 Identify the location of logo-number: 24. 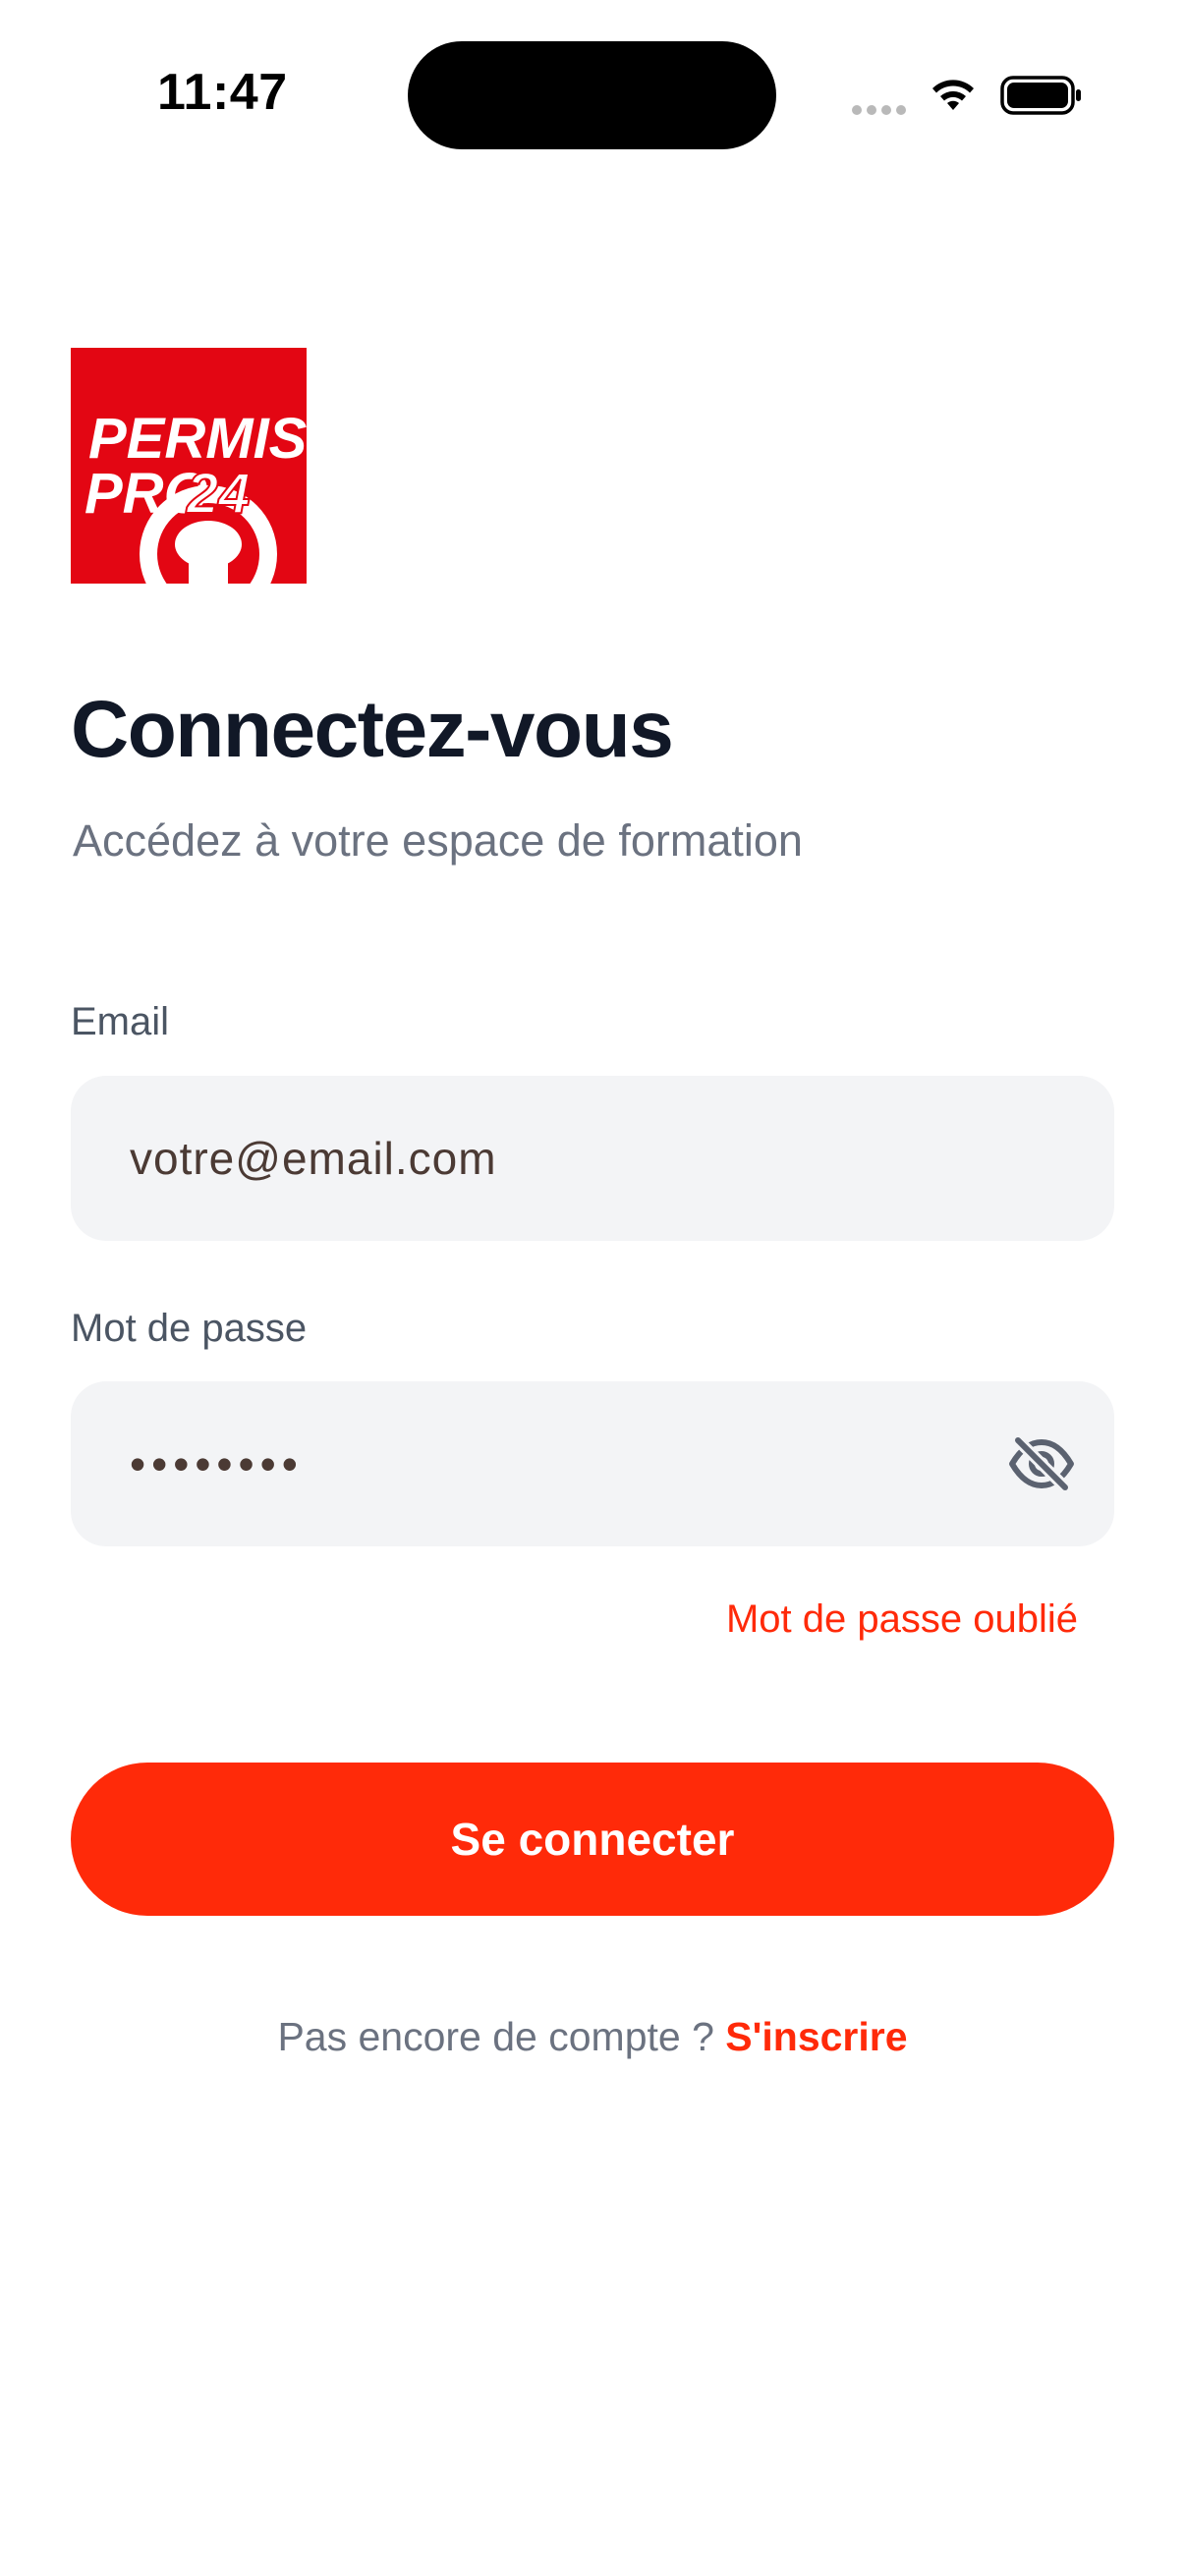
(219, 494).